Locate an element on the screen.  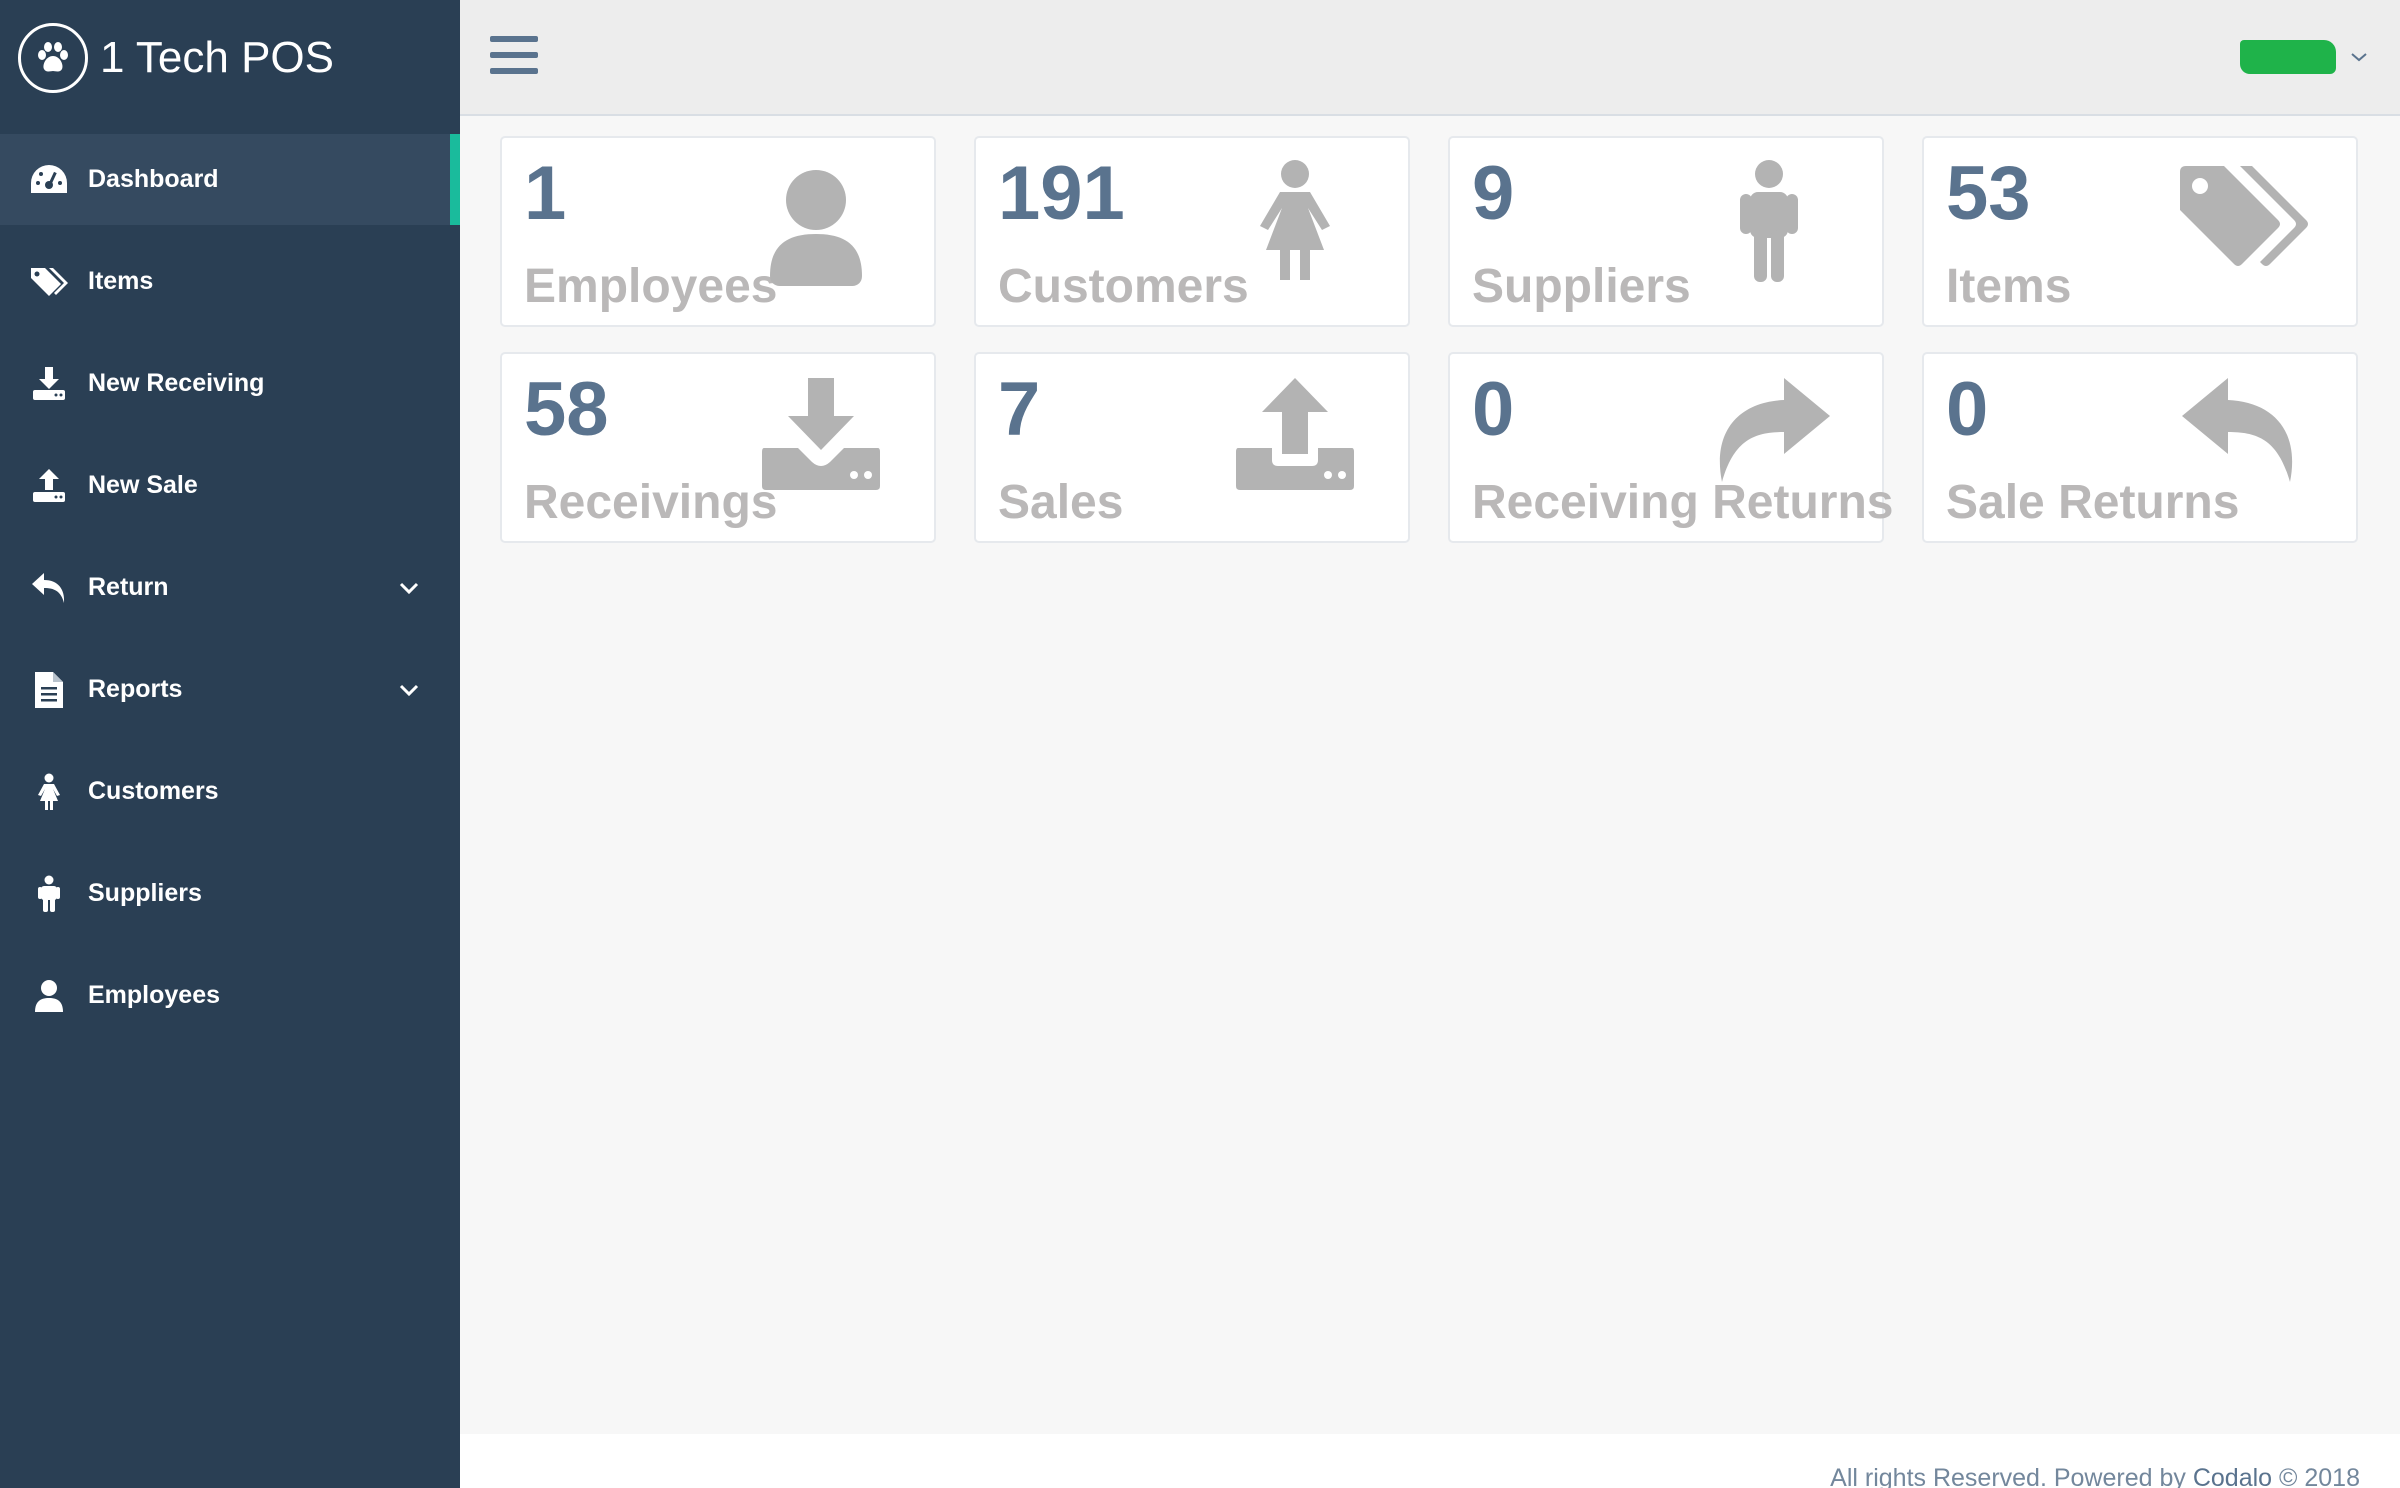
footer-suffix: © 2018 is located at coordinates (2316, 1476).